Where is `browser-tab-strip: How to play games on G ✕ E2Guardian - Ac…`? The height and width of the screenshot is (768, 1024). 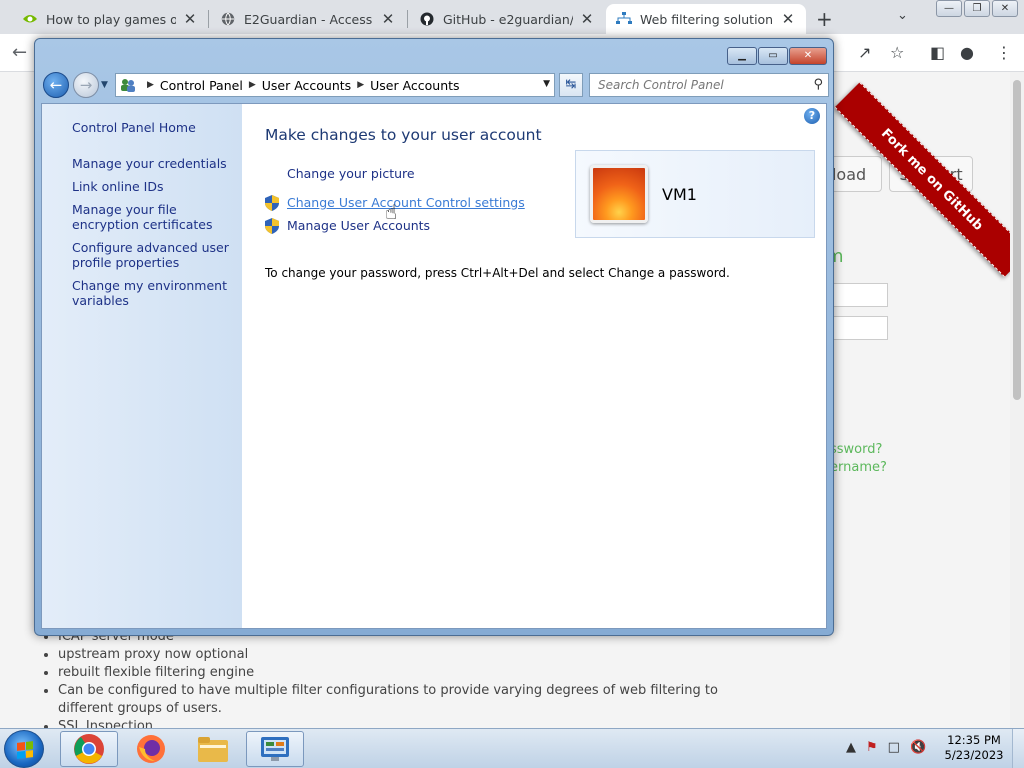
browser-tab-strip: How to play games on G ✕ E2Guardian - Ac… is located at coordinates (512, 17).